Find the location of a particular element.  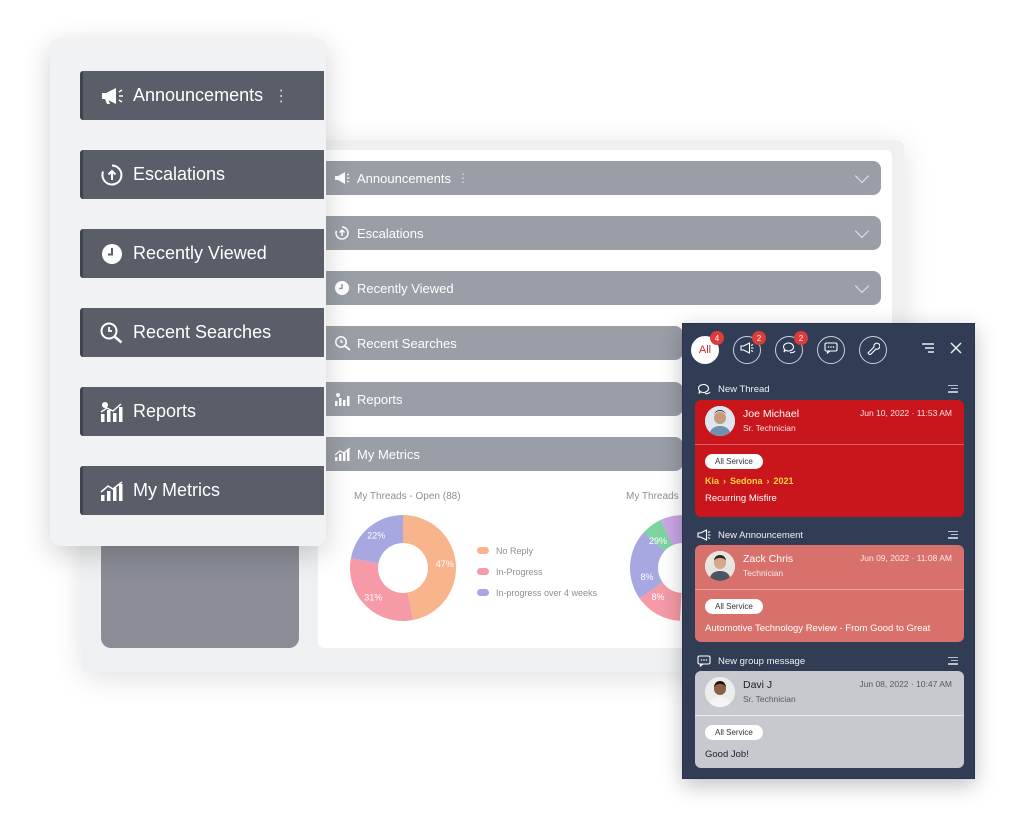

accordion-label: My Metrics is located at coordinates (388, 454).